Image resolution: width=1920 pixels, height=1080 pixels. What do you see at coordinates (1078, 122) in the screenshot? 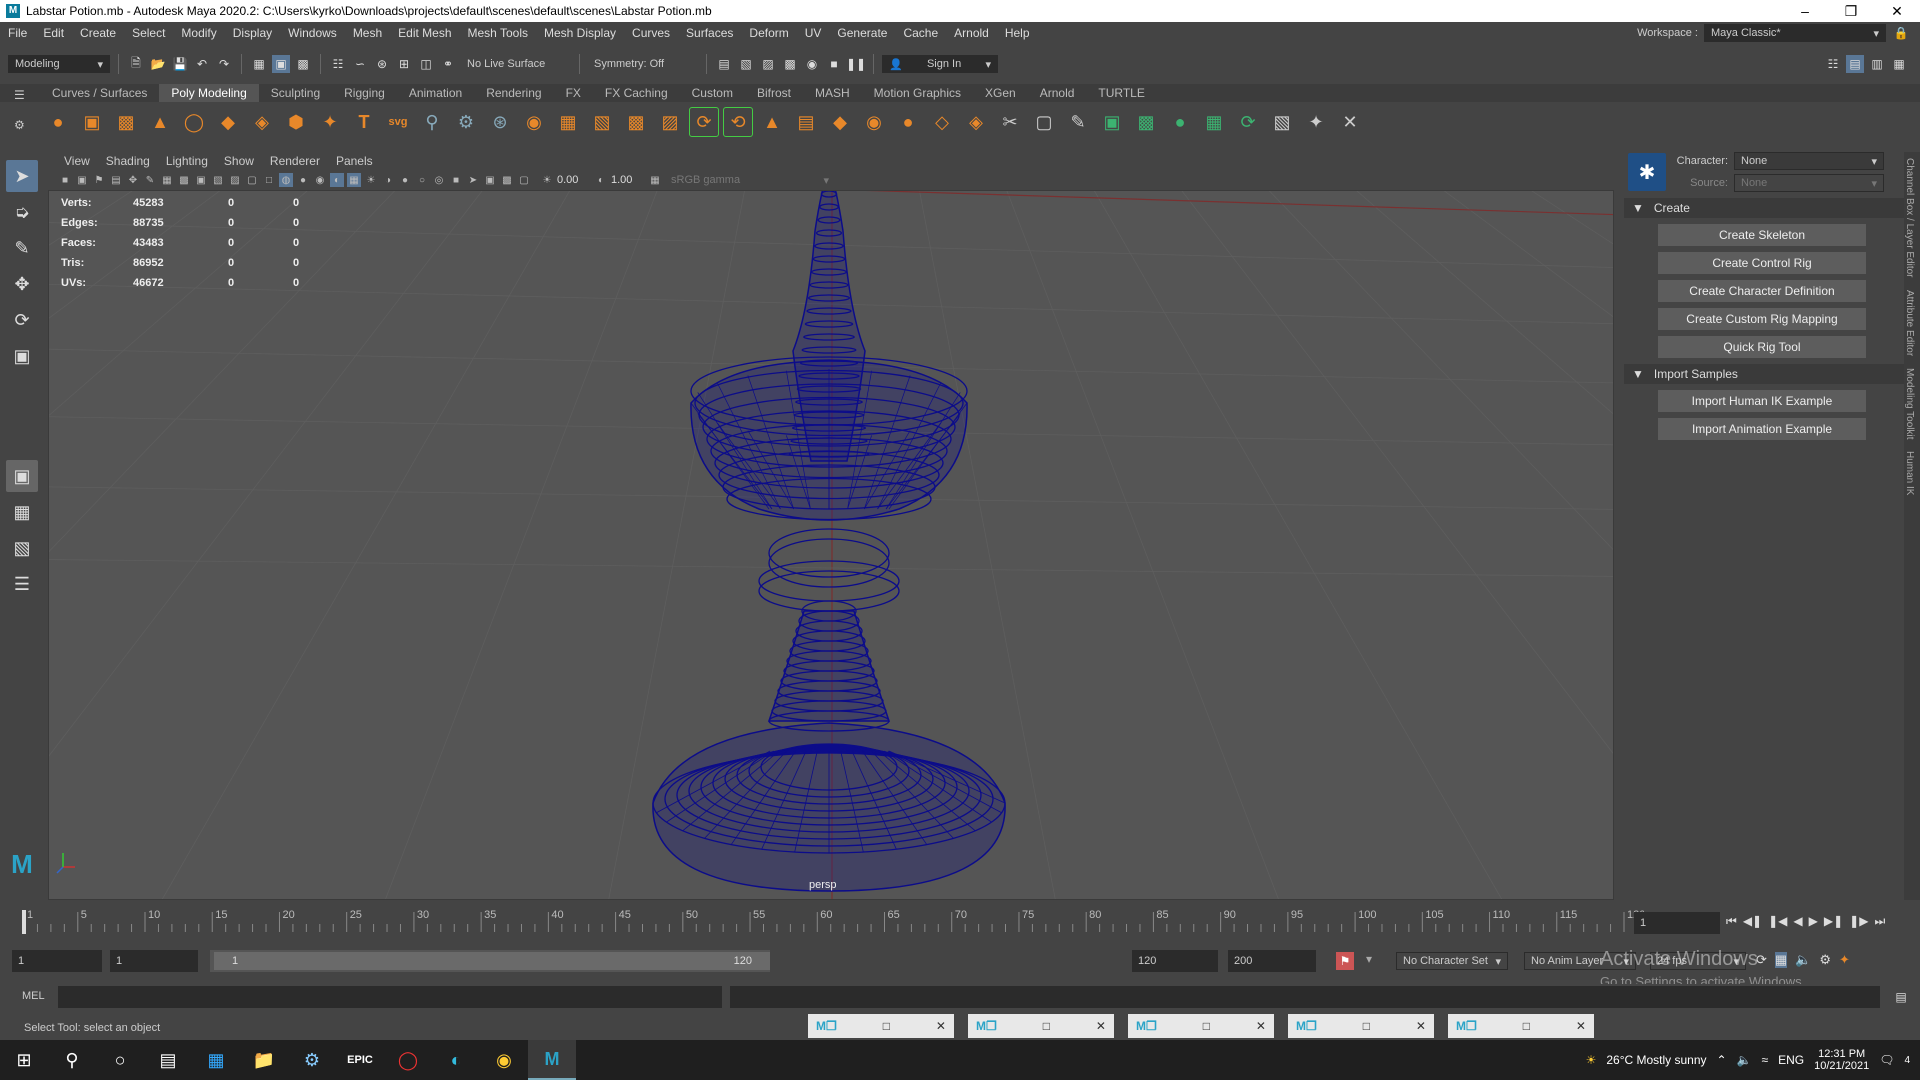
I see `connect-icon: ✎` at bounding box center [1078, 122].